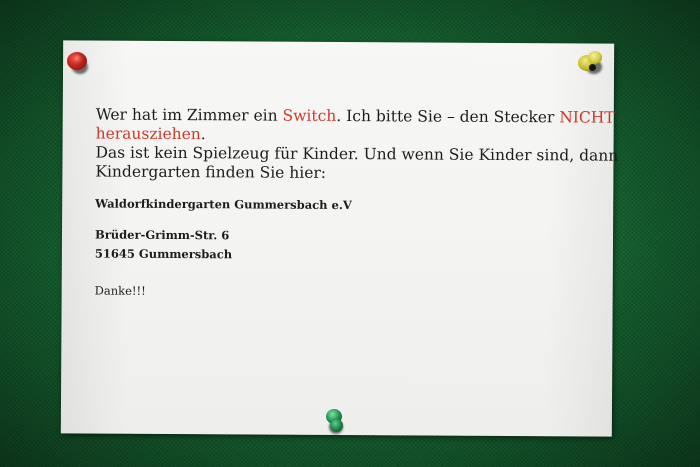 The width and height of the screenshot is (700, 467). I want to click on address-street: Brüder-Grimm-Str. 6, so click(162, 235).